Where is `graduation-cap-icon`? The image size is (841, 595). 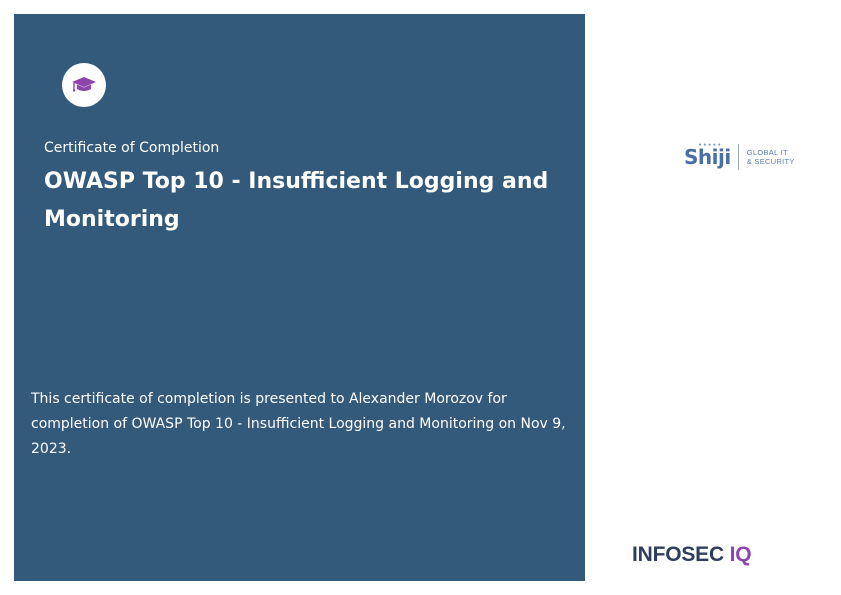
graduation-cap-icon is located at coordinates (84, 84).